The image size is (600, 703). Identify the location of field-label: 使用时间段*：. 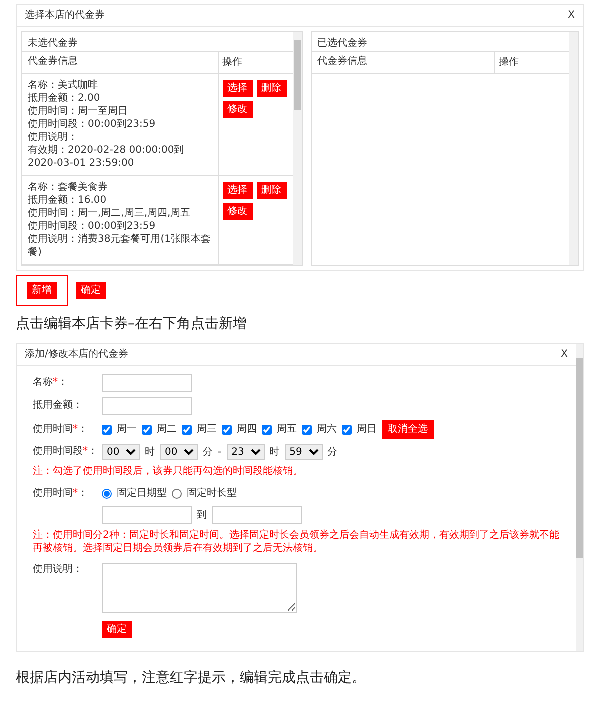
(65, 452).